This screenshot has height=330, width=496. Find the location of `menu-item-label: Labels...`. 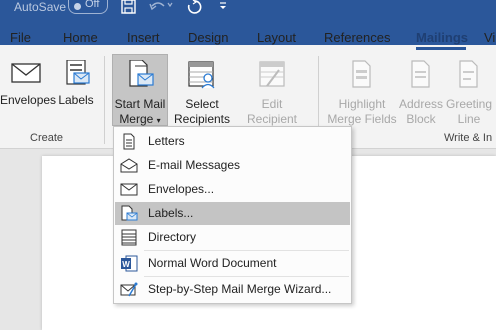

menu-item-label: Labels... is located at coordinates (171, 213).